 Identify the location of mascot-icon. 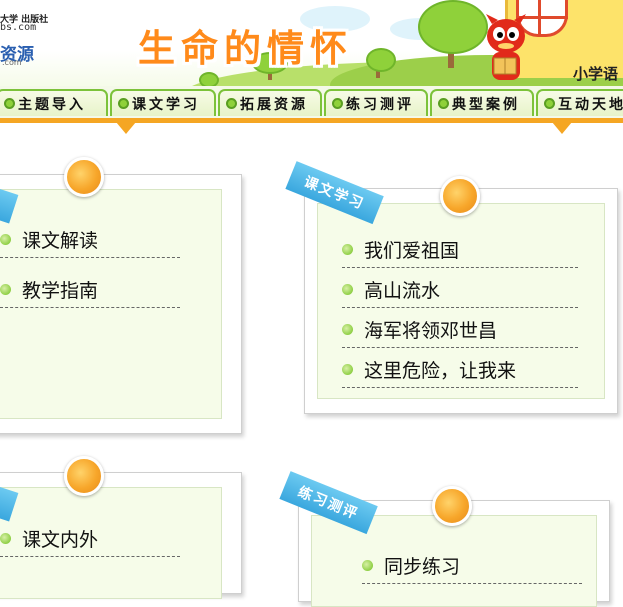
(506, 47).